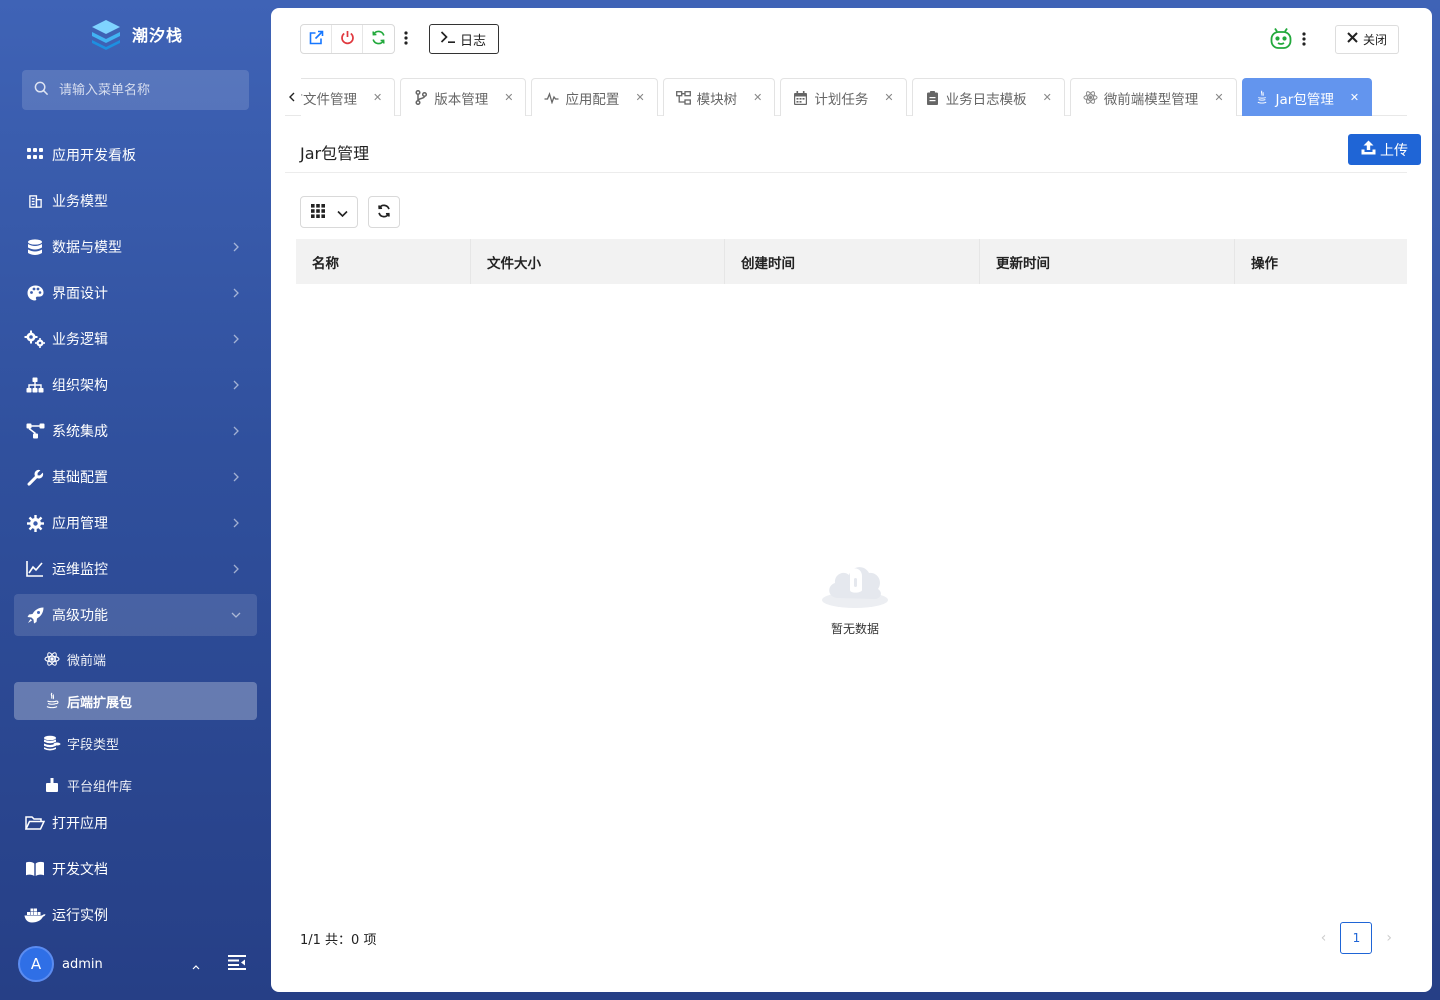  I want to click on view-mode-dropdown, so click(329, 212).